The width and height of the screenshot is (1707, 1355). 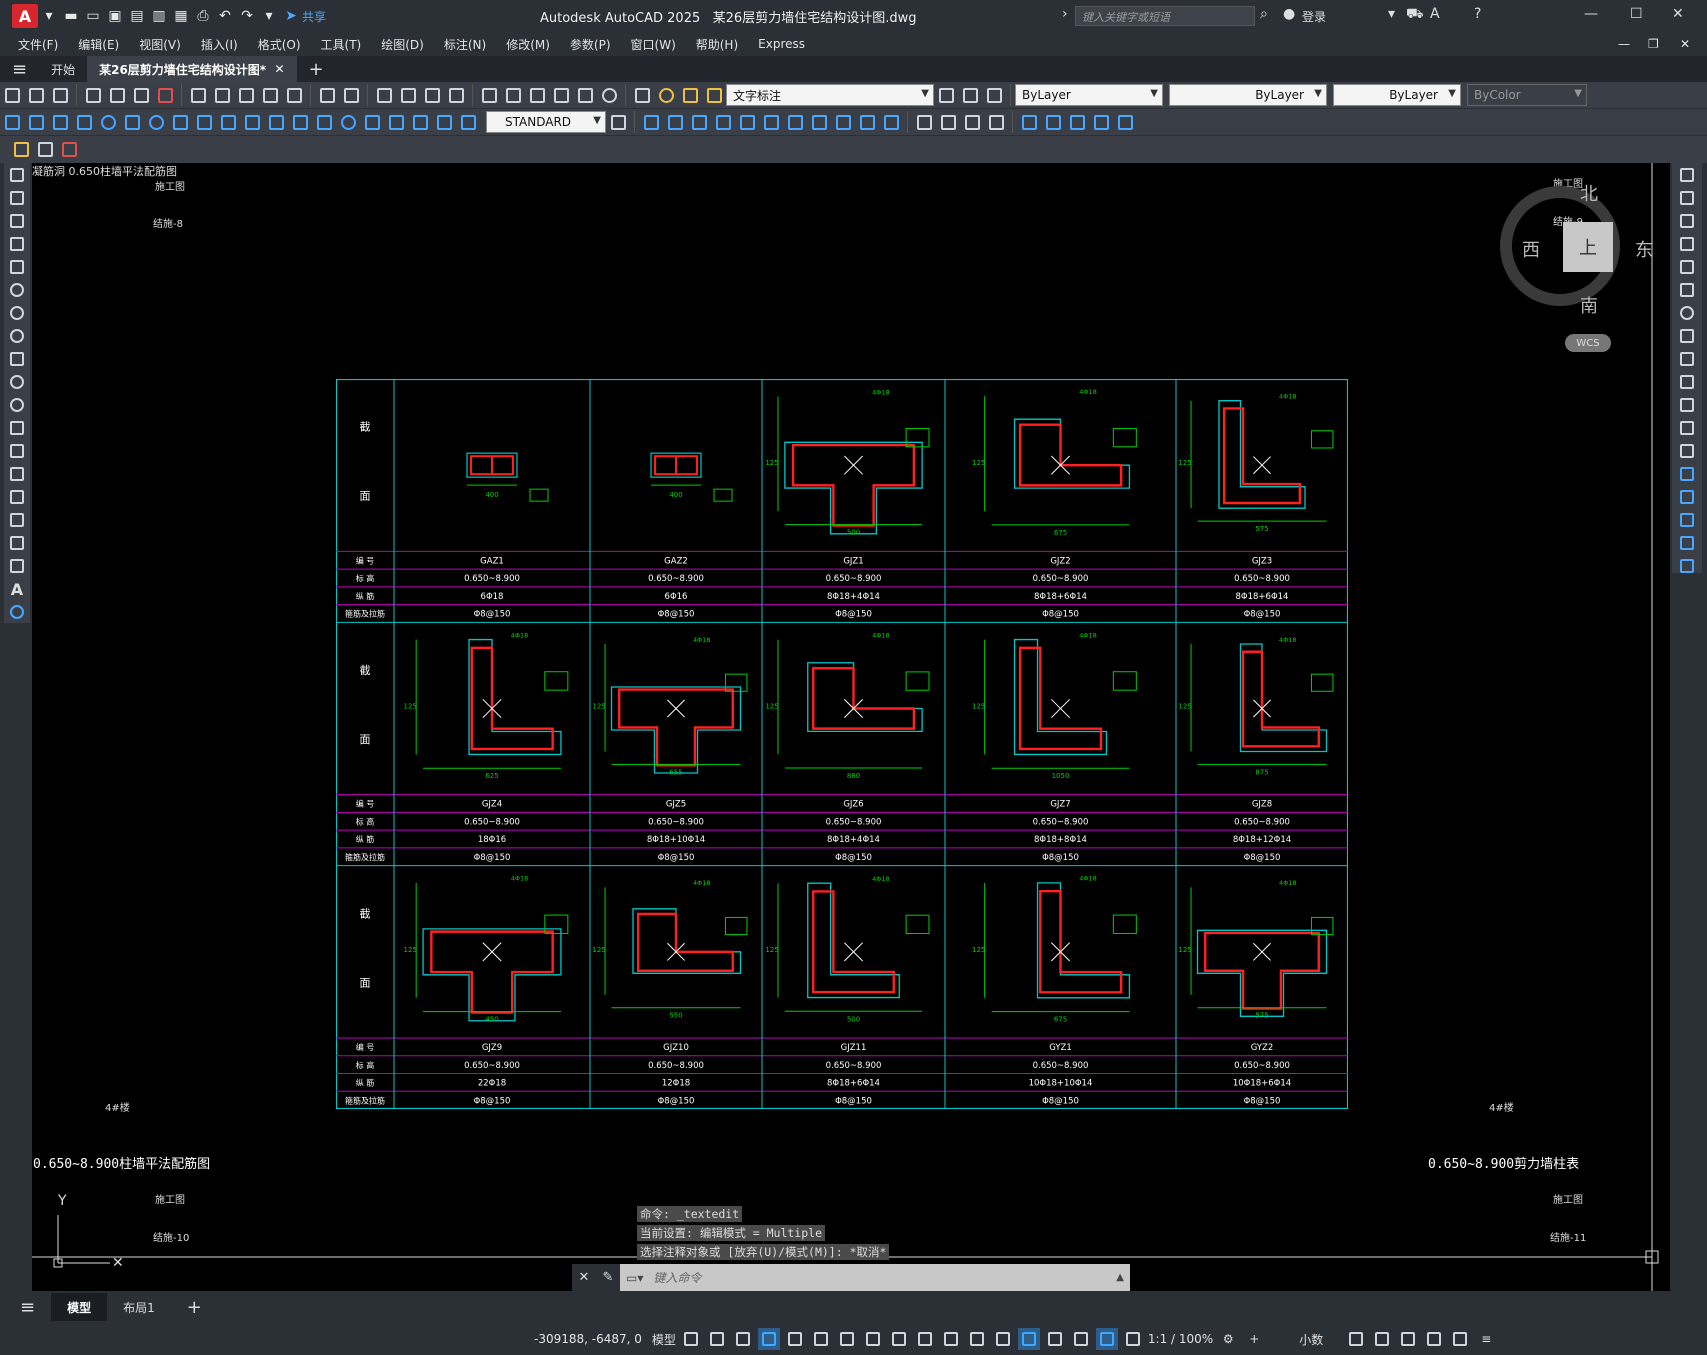 What do you see at coordinates (1687, 405) in the screenshot?
I see `extend-icon` at bounding box center [1687, 405].